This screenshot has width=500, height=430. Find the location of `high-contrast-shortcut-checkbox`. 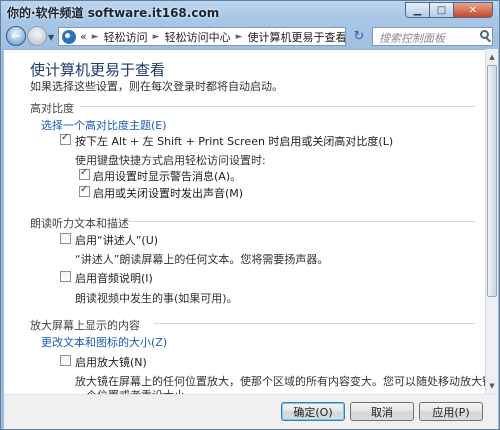

high-contrast-shortcut-checkbox is located at coordinates (65, 138).